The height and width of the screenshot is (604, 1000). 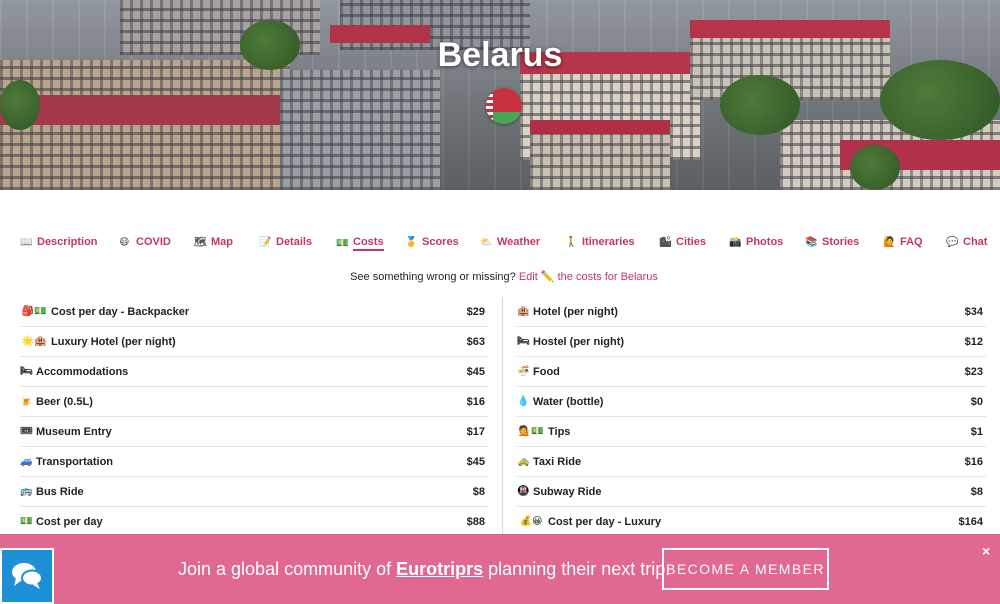 I want to click on column-divider, so click(x=502, y=417).